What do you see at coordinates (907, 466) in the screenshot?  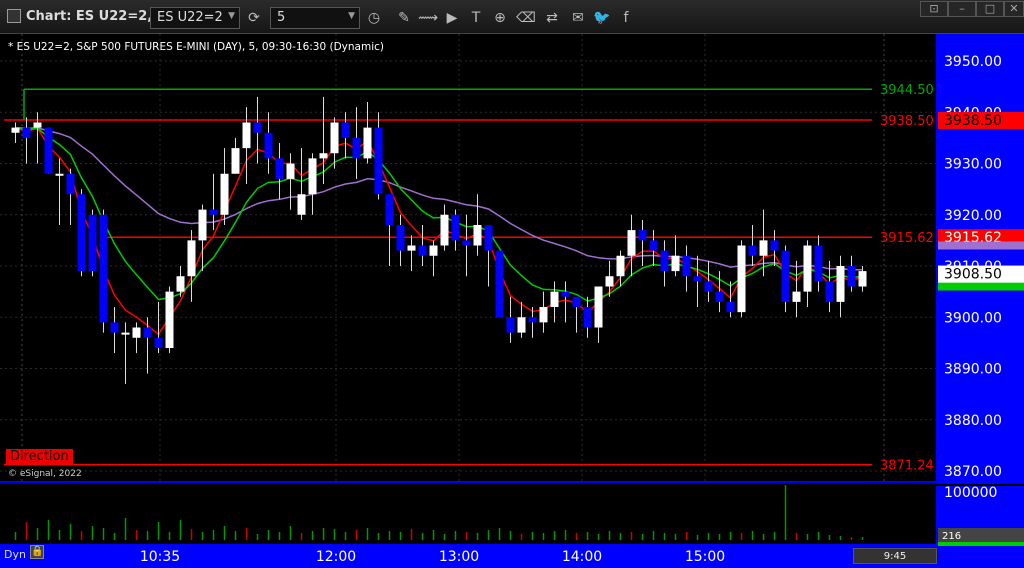 I see `level-label: 3871.24` at bounding box center [907, 466].